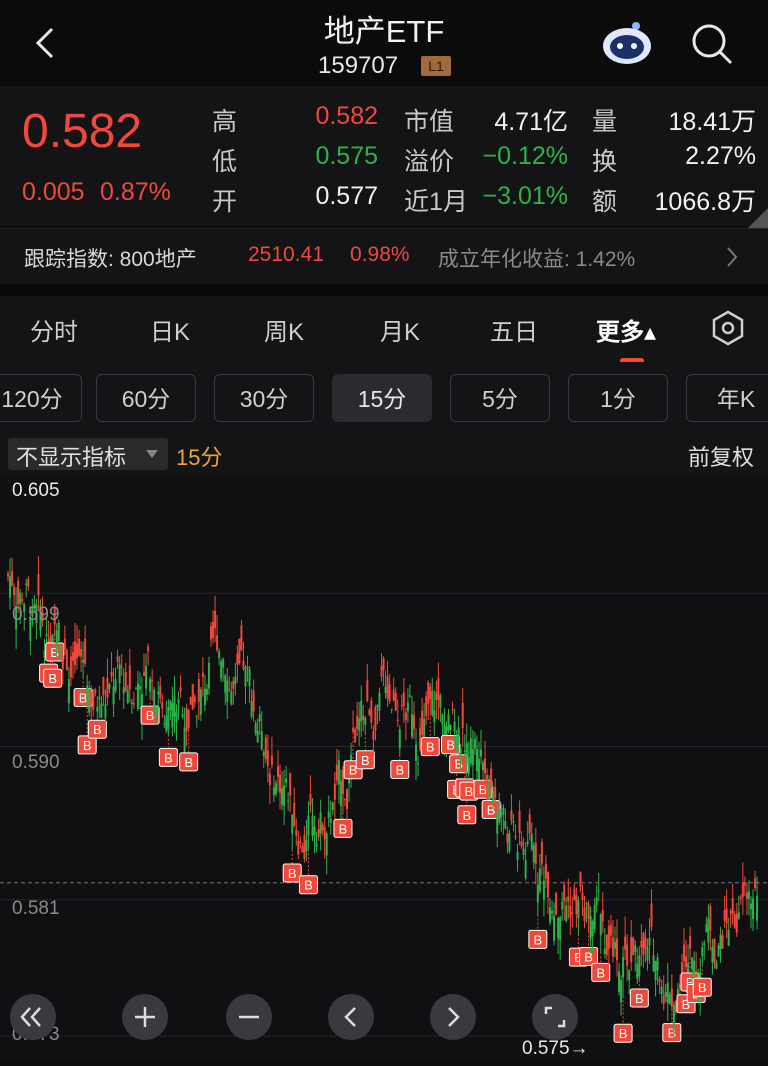 The width and height of the screenshot is (768, 1066). Describe the element at coordinates (728, 328) in the screenshot. I see `hexagon-settings-icon` at that location.